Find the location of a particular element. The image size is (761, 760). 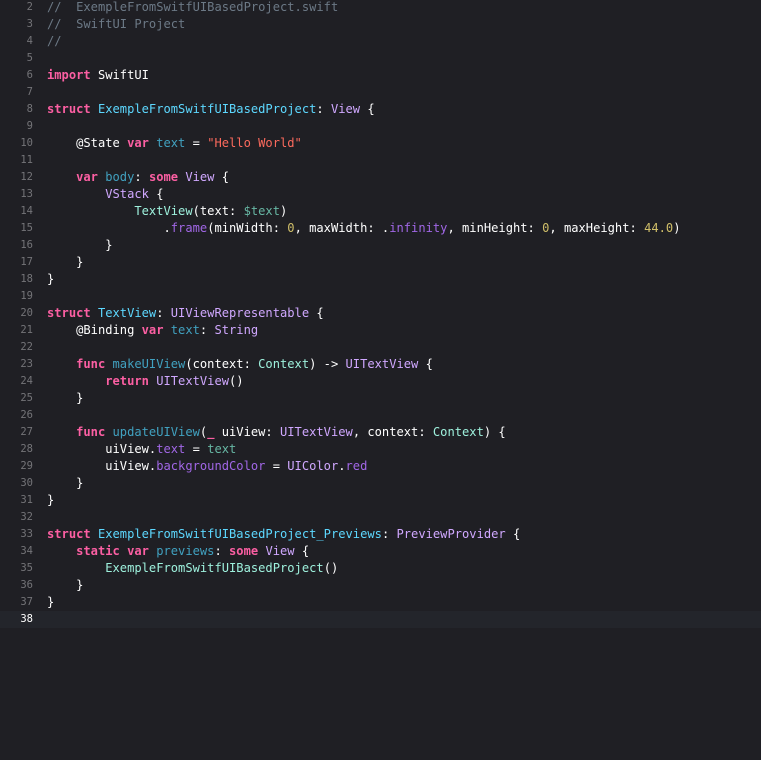

code-line: 16 } is located at coordinates (380, 245).